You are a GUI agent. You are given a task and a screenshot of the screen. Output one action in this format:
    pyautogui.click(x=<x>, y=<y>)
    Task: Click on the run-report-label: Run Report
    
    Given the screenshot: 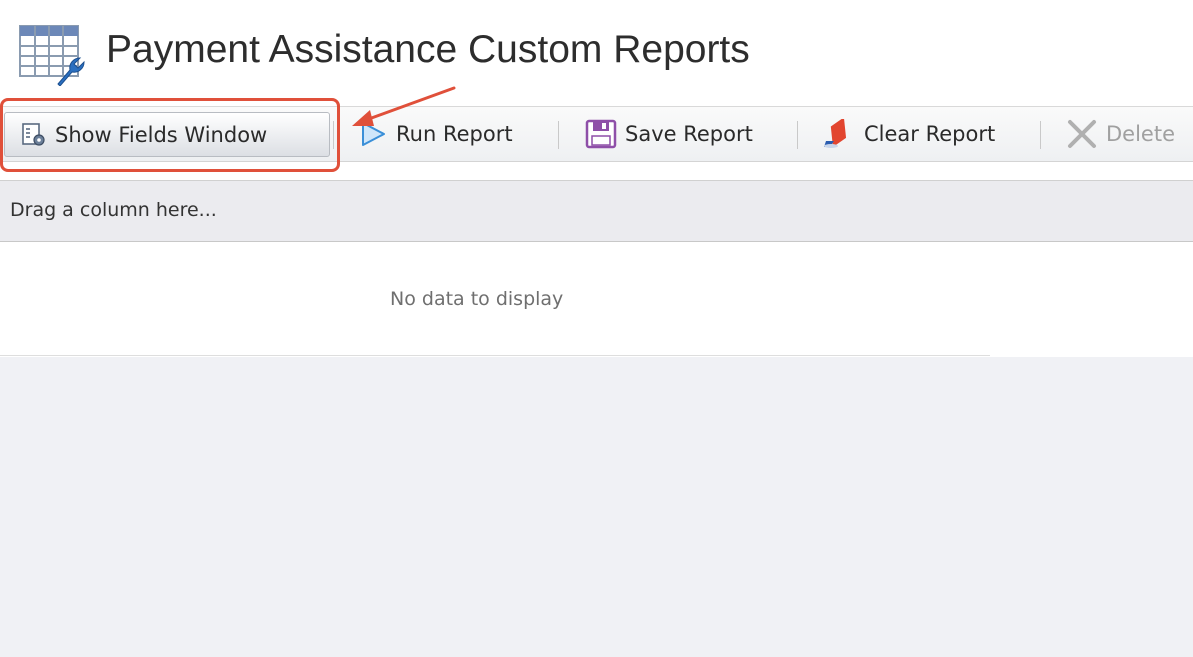 What is the action you would take?
    pyautogui.click(x=454, y=134)
    